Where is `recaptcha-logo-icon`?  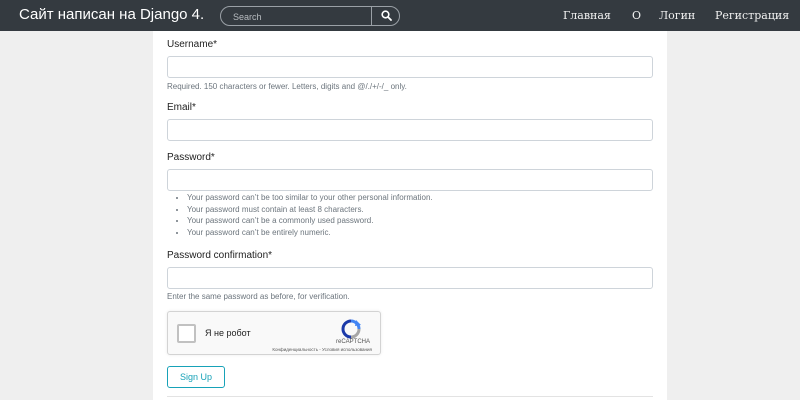 recaptcha-logo-icon is located at coordinates (351, 329).